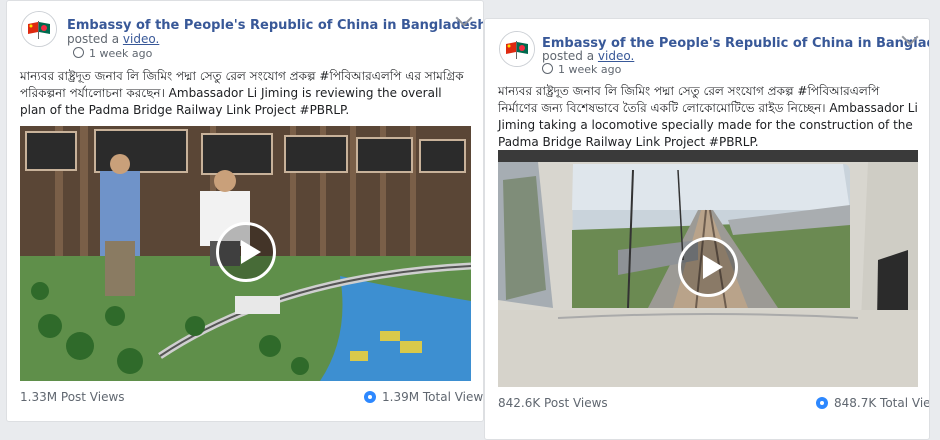 Image resolution: width=940 pixels, height=440 pixels. What do you see at coordinates (433, 397) in the screenshot?
I see `total-views-text: 1.39M Total Views` at bounding box center [433, 397].